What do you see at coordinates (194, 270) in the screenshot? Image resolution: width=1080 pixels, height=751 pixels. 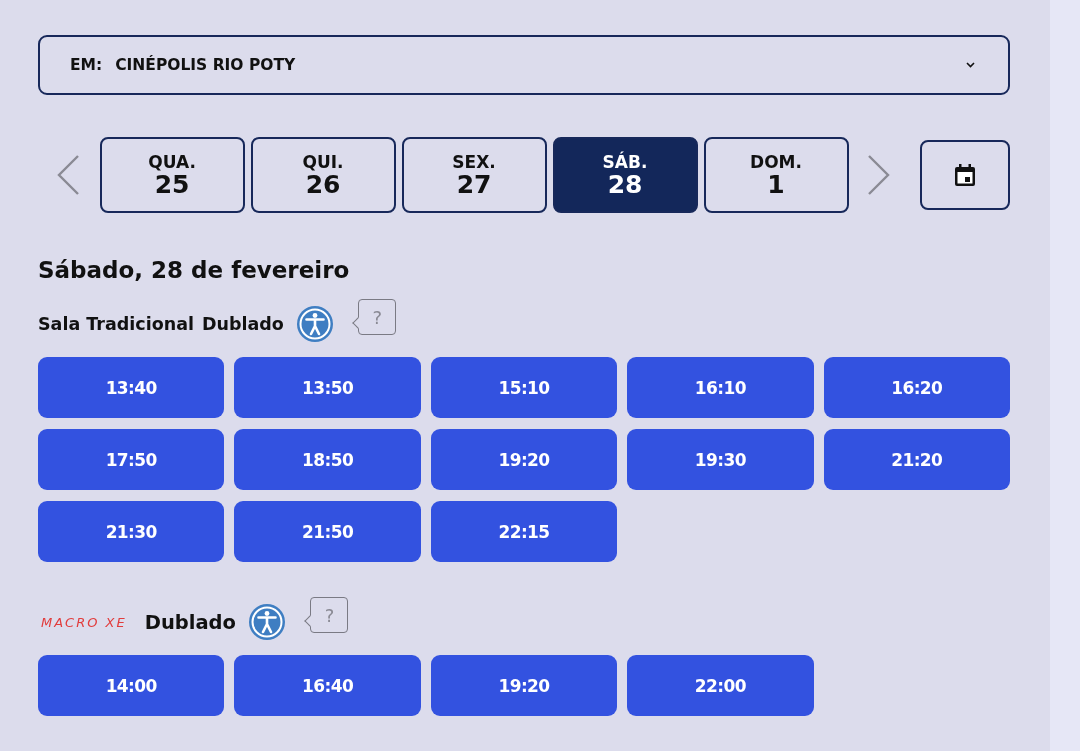 I see `date-heading: Sábado, 28 de fevereiro` at bounding box center [194, 270].